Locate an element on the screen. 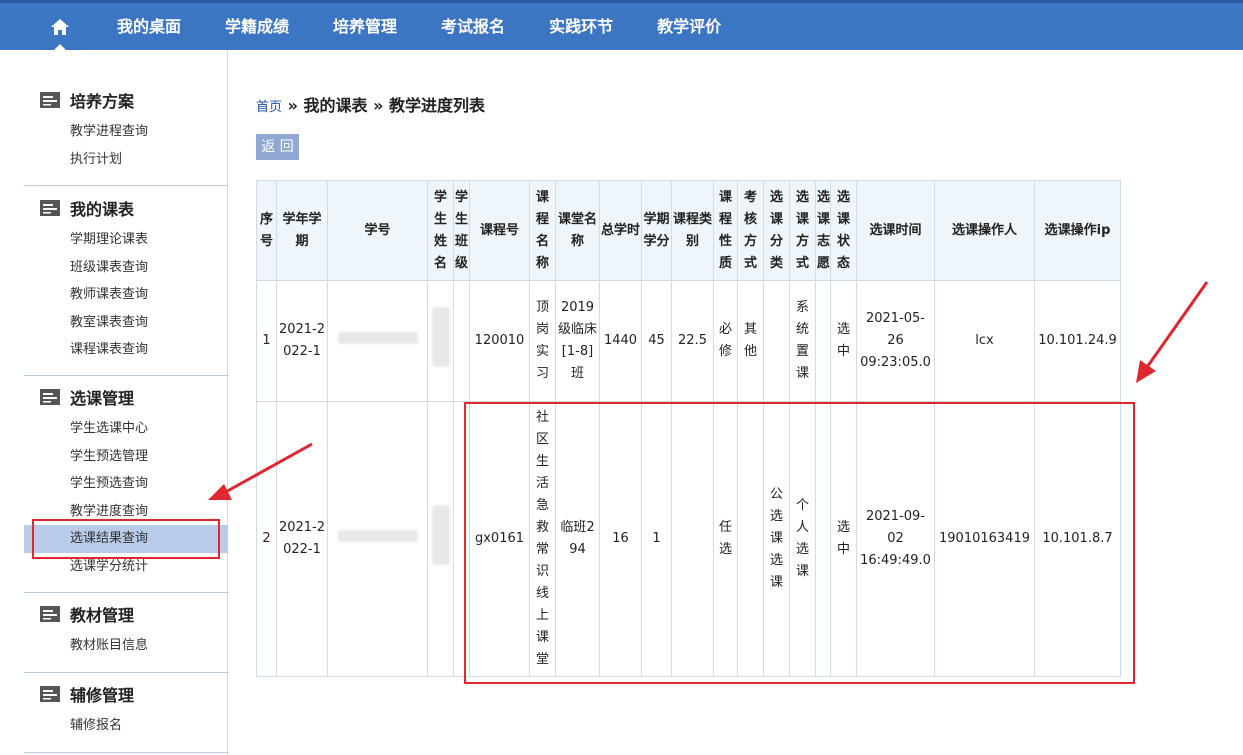 The width and height of the screenshot is (1243, 755). table-cell: 1 is located at coordinates (266, 341).